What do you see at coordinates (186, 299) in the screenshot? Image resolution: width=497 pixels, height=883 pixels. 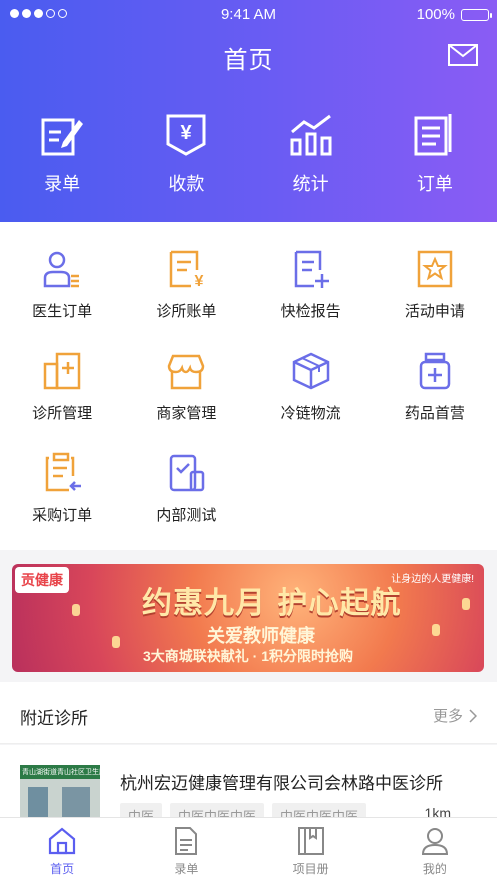 I see `grid-item-clinic-bills: ¥ 诊所账单` at bounding box center [186, 299].